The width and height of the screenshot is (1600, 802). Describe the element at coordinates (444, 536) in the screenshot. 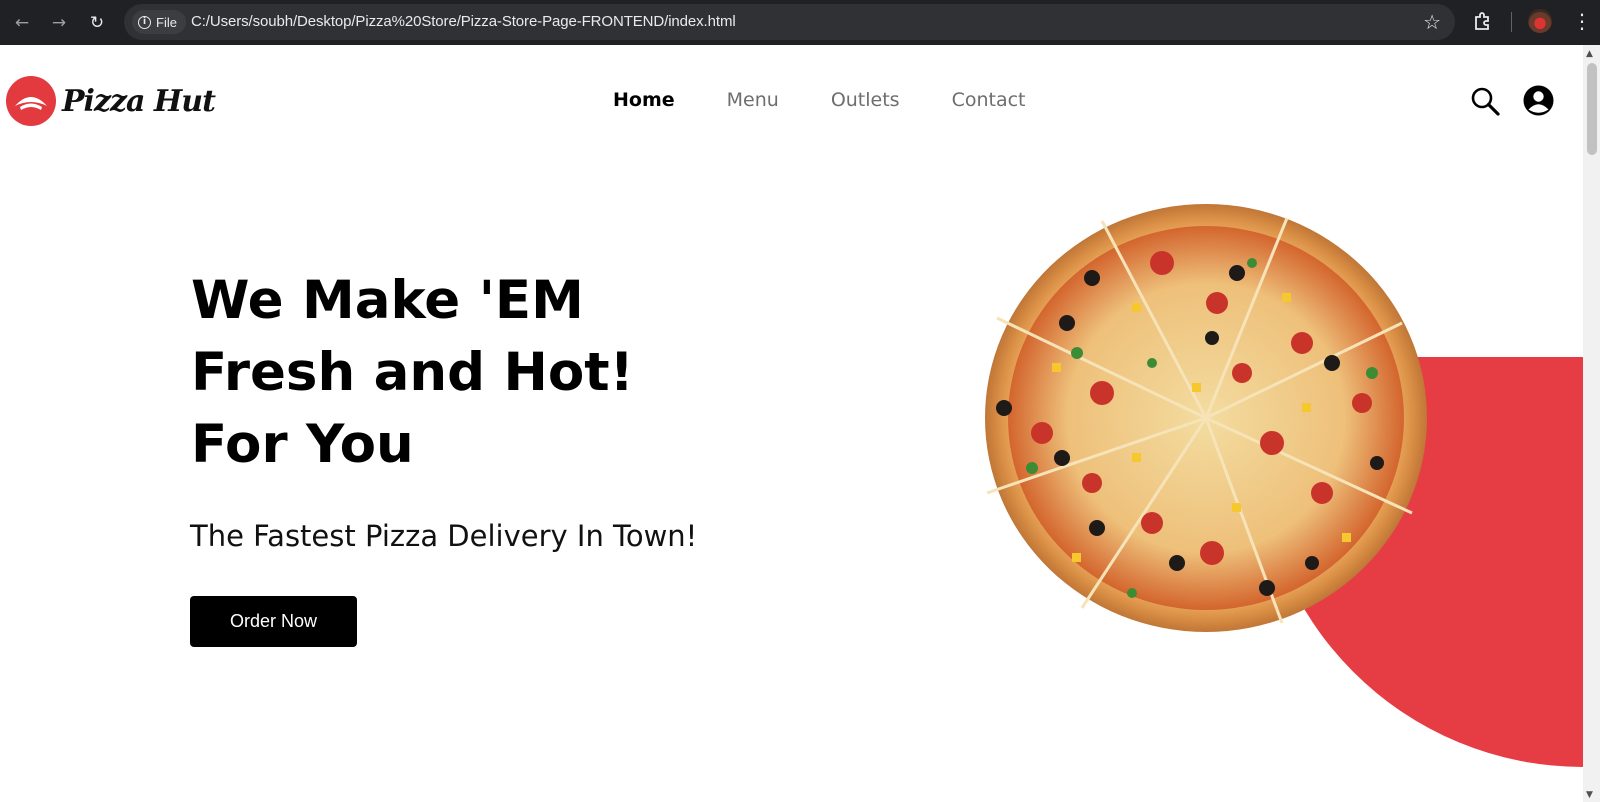

I see `hero-subtitle: The Fastest Pizza Delivery In Town!` at that location.